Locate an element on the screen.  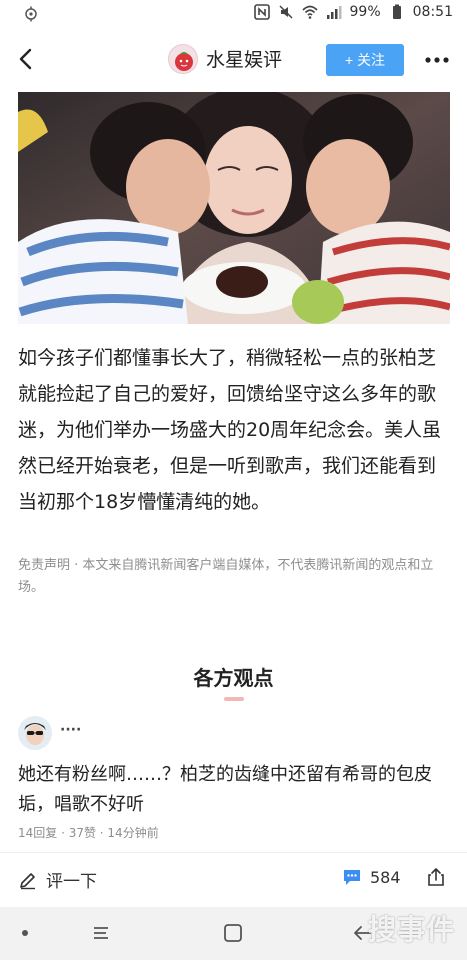
disclaimer-text: 免责声明 · 本文来自腾讯新闻客户端自媒体，不代表腾讯新闻的观点和立场。 is located at coordinates (226, 576).